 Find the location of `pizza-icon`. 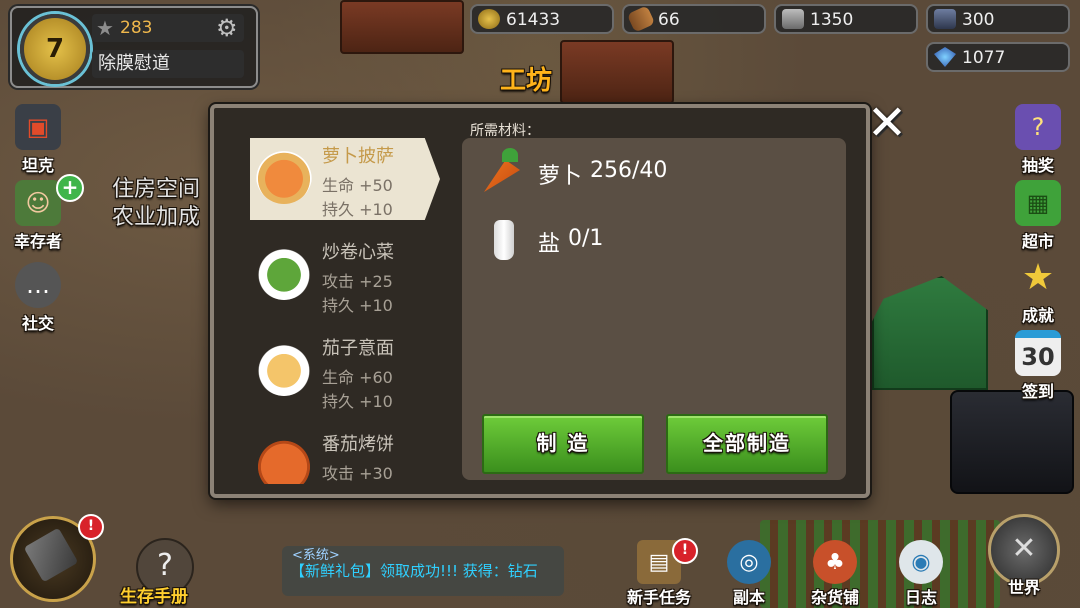

pizza-icon is located at coordinates (284, 176).